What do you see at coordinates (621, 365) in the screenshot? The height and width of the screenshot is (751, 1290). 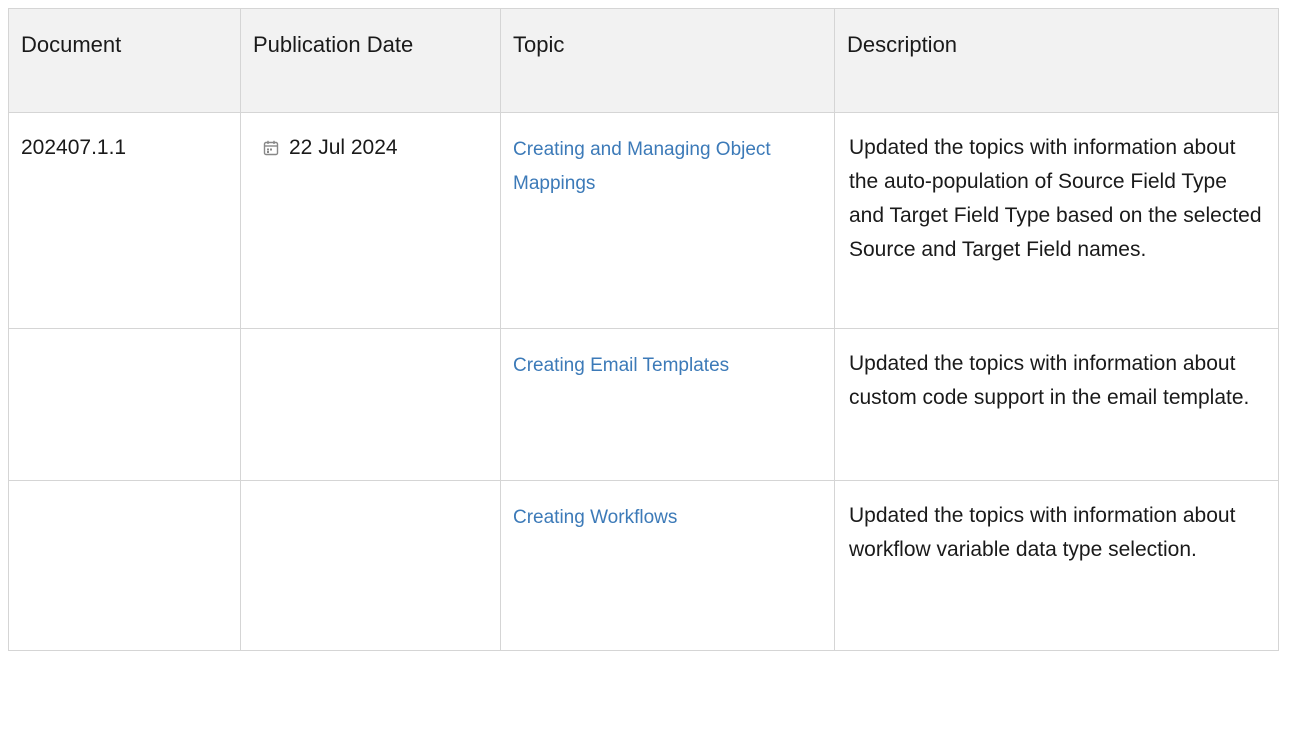 I see `topic-link-email-templates: Creating Email Templates` at bounding box center [621, 365].